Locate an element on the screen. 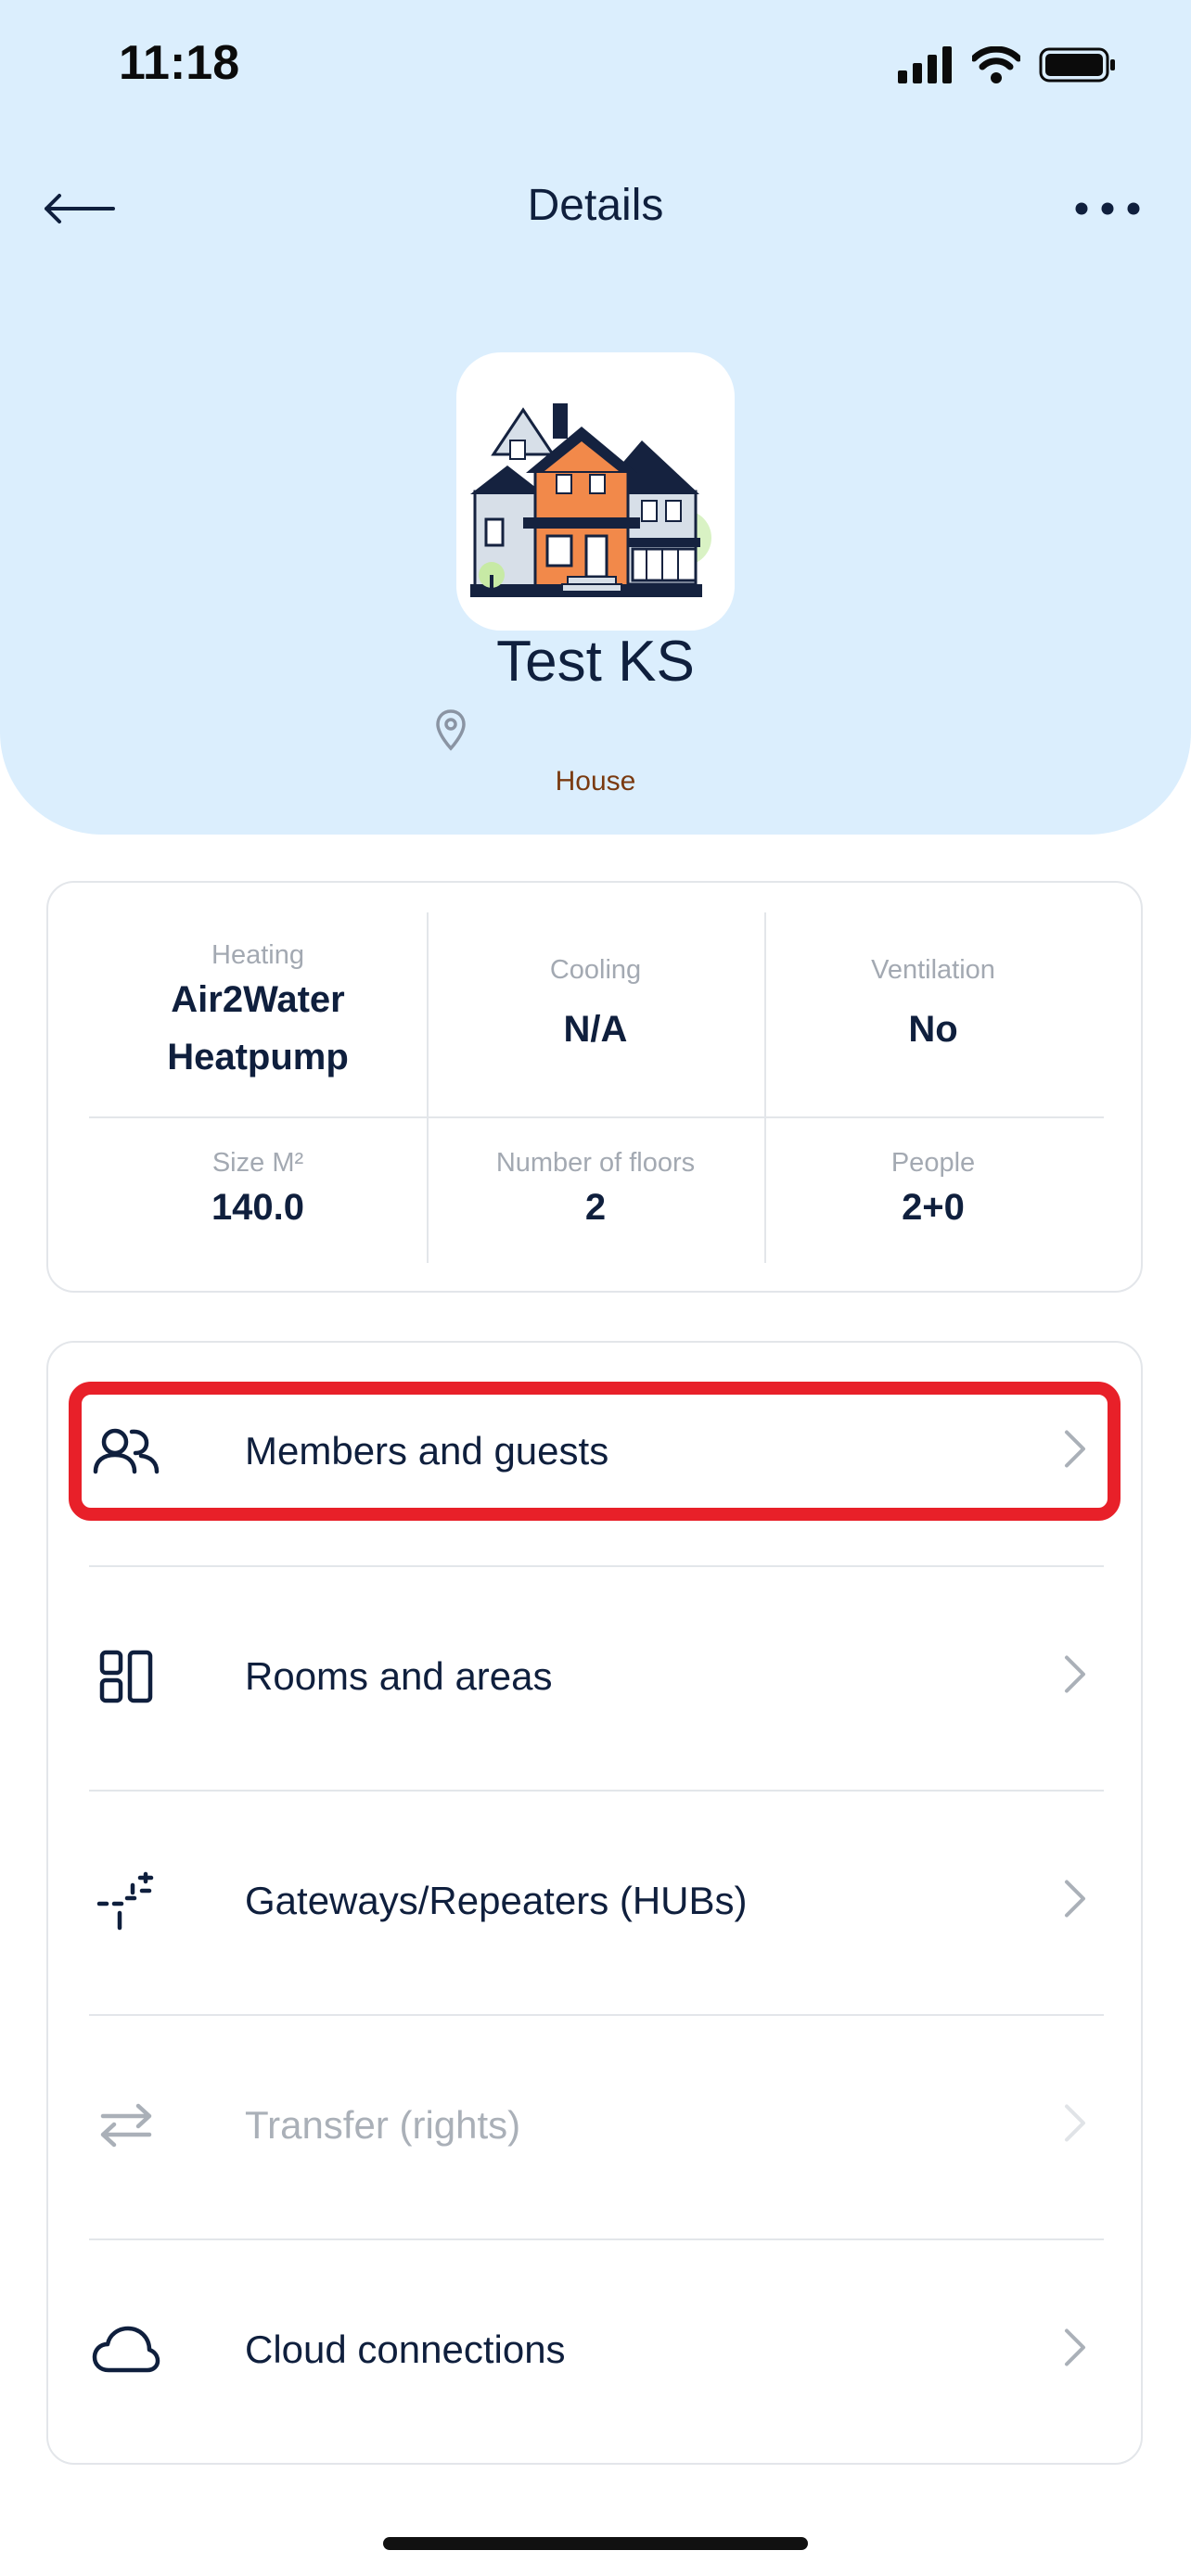 The height and width of the screenshot is (2576, 1191). gateway-icon is located at coordinates (126, 1901).